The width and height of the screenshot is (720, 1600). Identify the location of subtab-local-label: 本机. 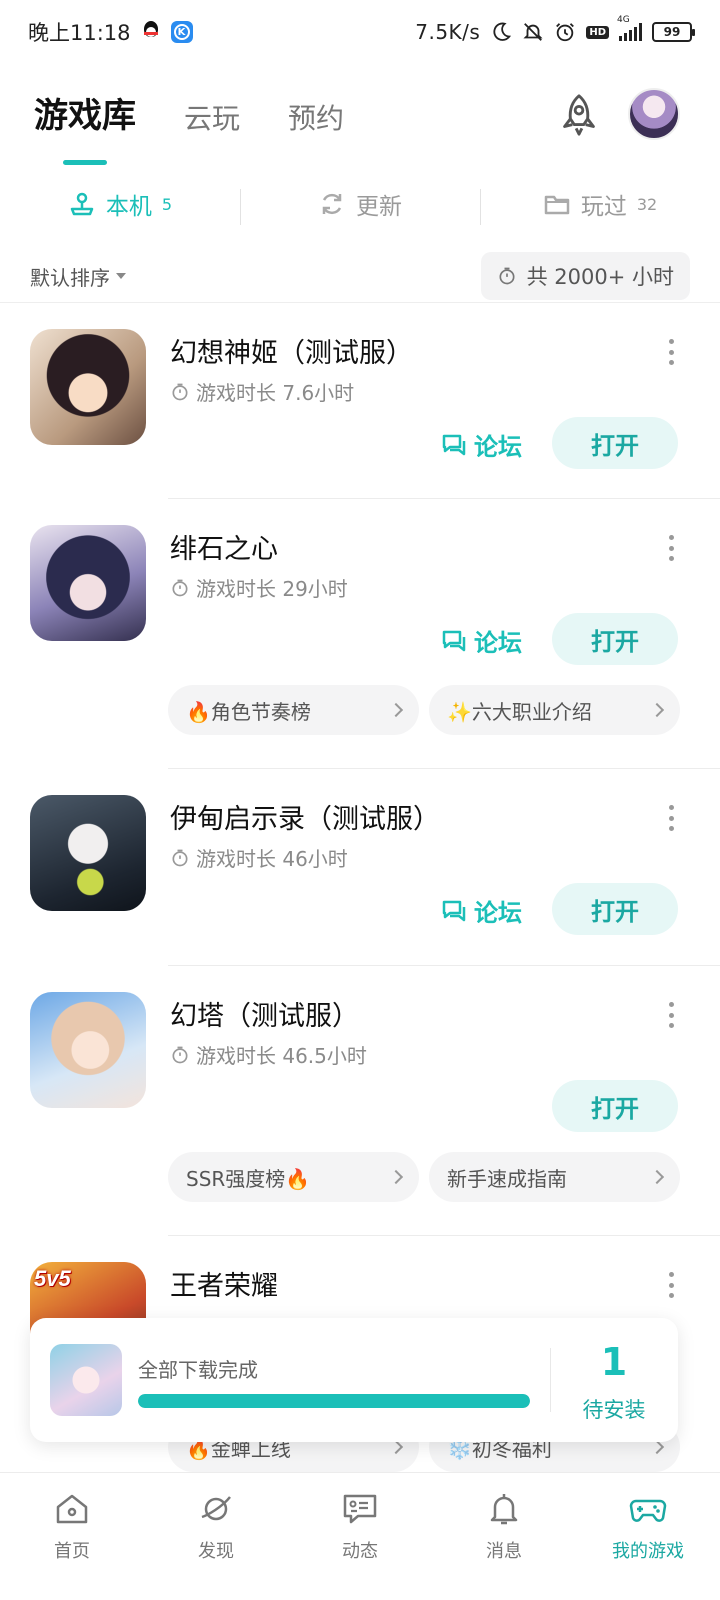
(128, 207).